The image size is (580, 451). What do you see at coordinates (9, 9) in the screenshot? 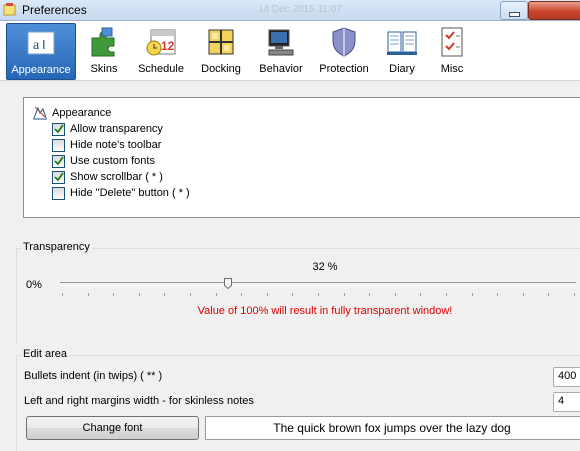
I see `app-note-icon` at bounding box center [9, 9].